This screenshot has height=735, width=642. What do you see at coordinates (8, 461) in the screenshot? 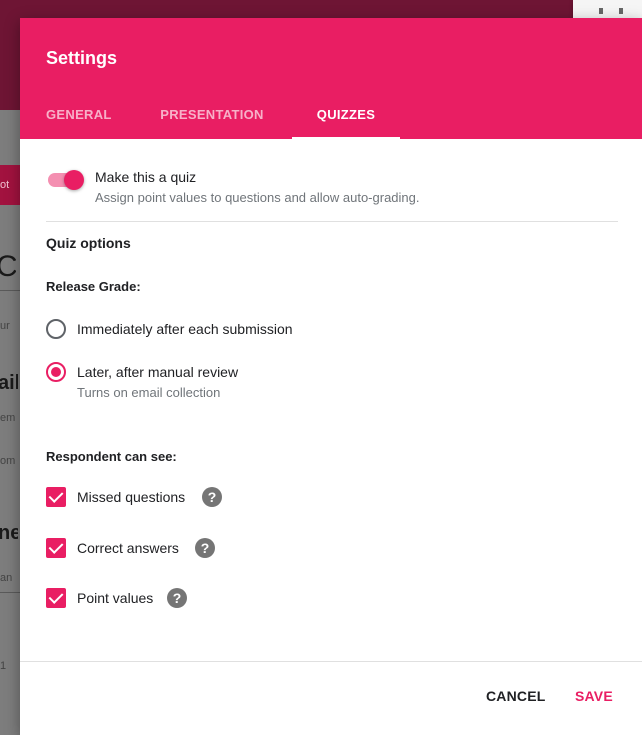
I see `background-fragment: om` at bounding box center [8, 461].